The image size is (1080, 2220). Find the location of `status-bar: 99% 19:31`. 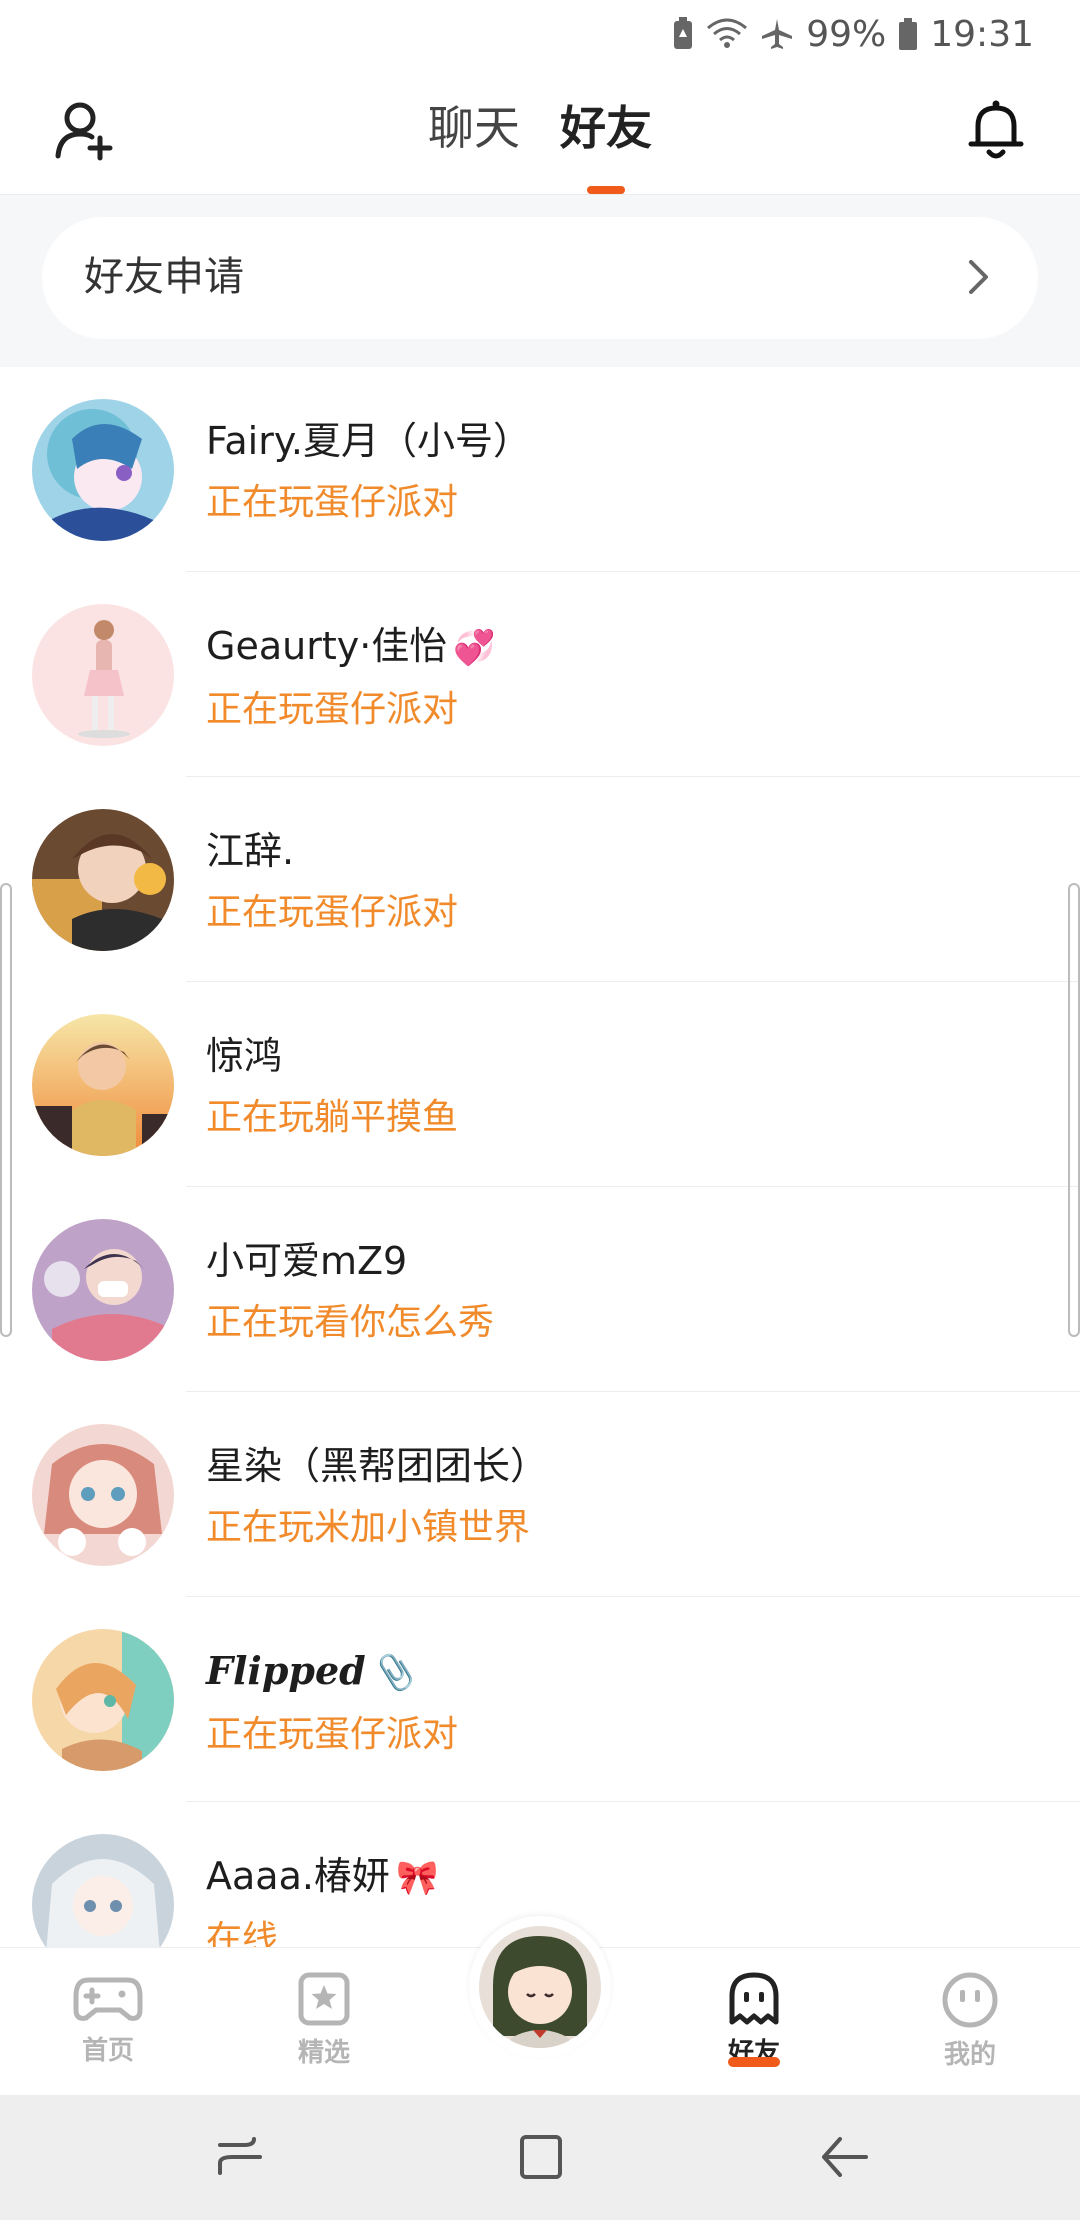

status-bar: 99% 19:31 is located at coordinates (540, 33).